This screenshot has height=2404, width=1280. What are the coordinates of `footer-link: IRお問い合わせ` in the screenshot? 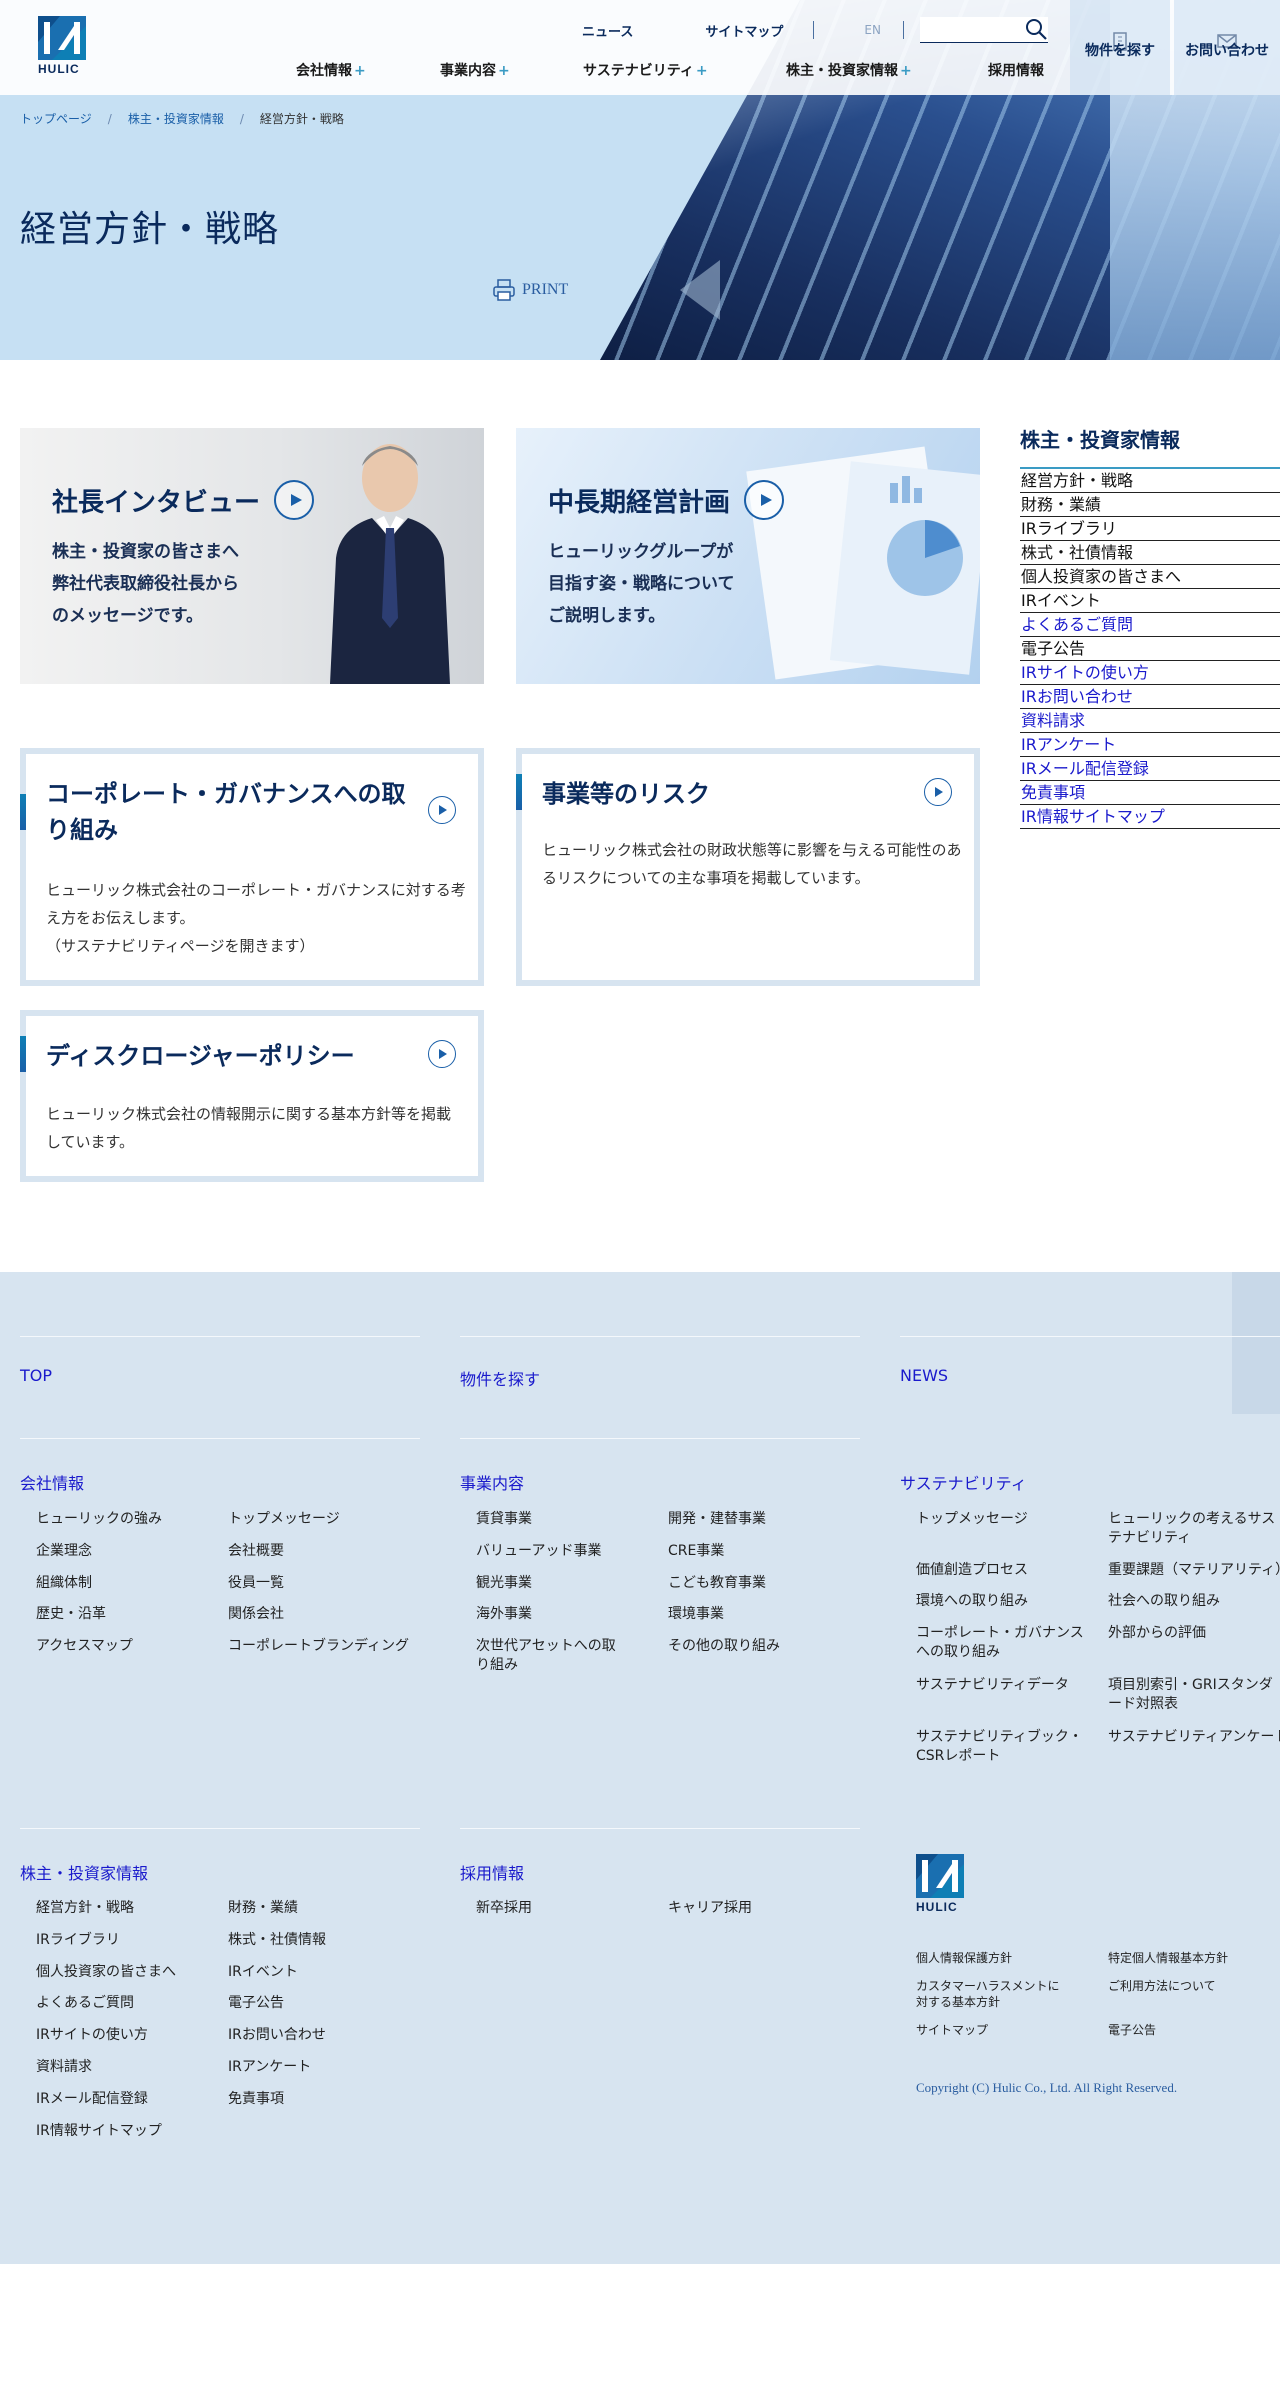 It's located at (277, 2035).